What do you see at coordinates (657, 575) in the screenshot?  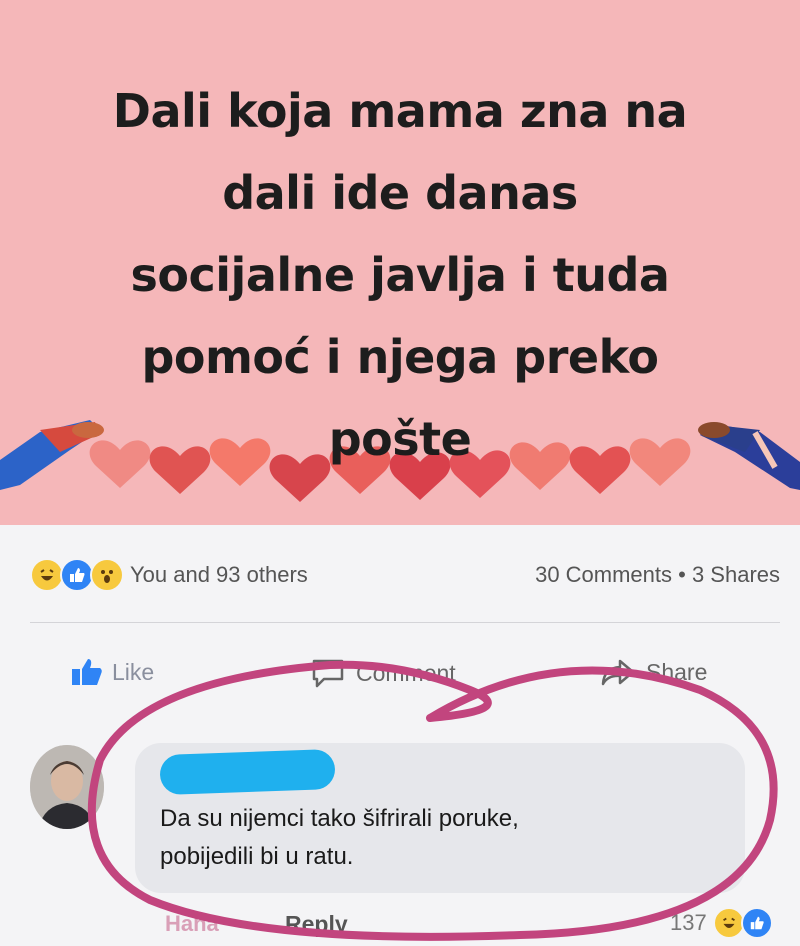 I see `comments-shares-count: 30 Comments • 3 Shares` at bounding box center [657, 575].